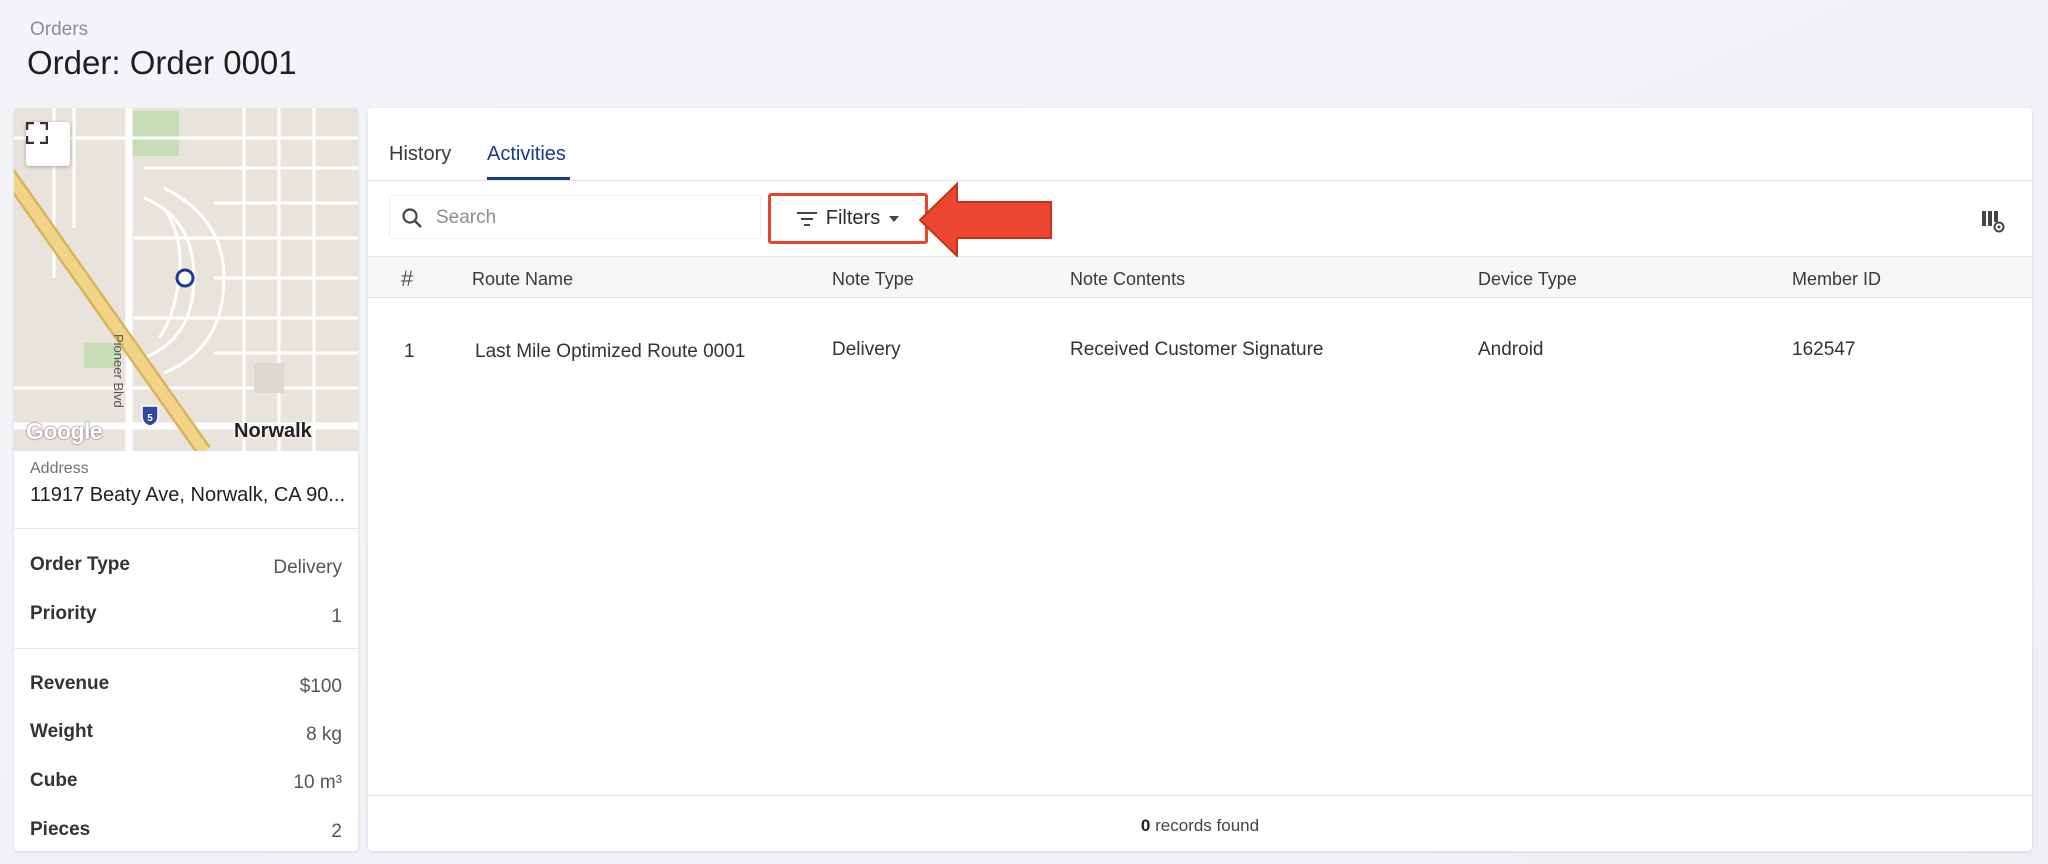 This screenshot has width=2048, height=864. What do you see at coordinates (1836, 279) in the screenshot?
I see `column-header-member-id: Member ID` at bounding box center [1836, 279].